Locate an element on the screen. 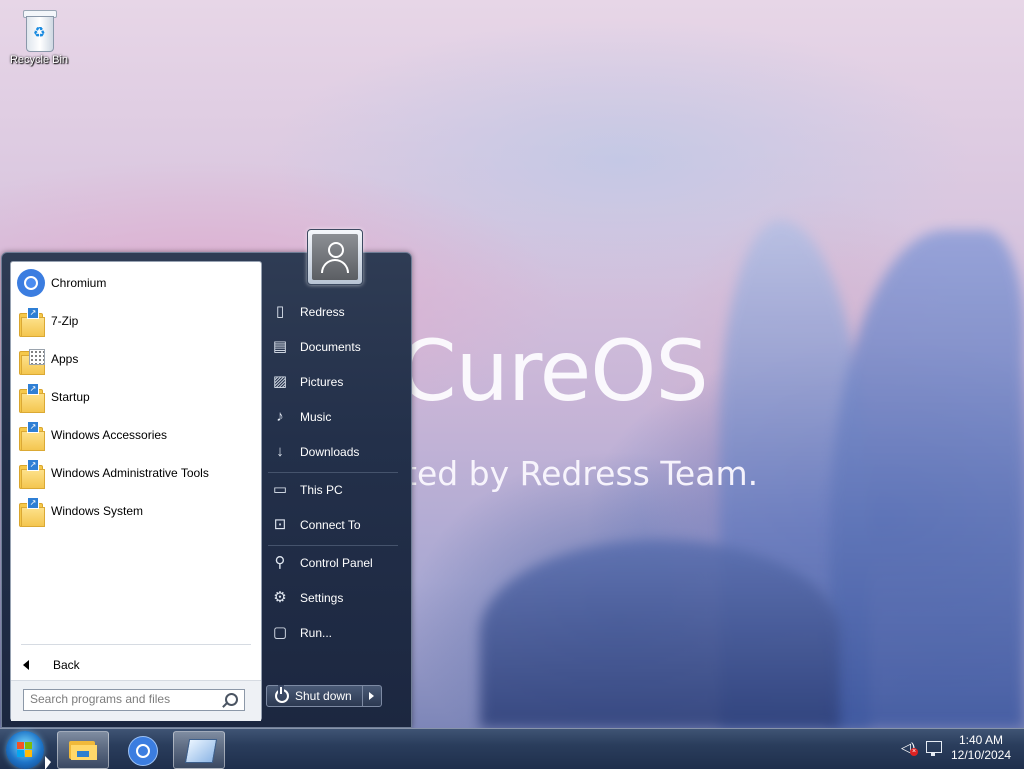  windows-logo-icon is located at coordinates (25, 750).